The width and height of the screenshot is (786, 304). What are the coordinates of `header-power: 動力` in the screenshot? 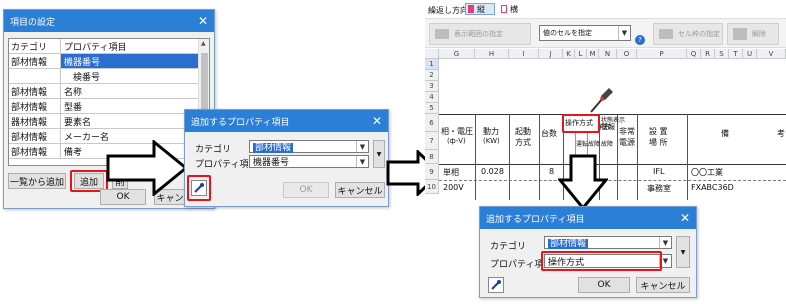 It's located at (491, 131).